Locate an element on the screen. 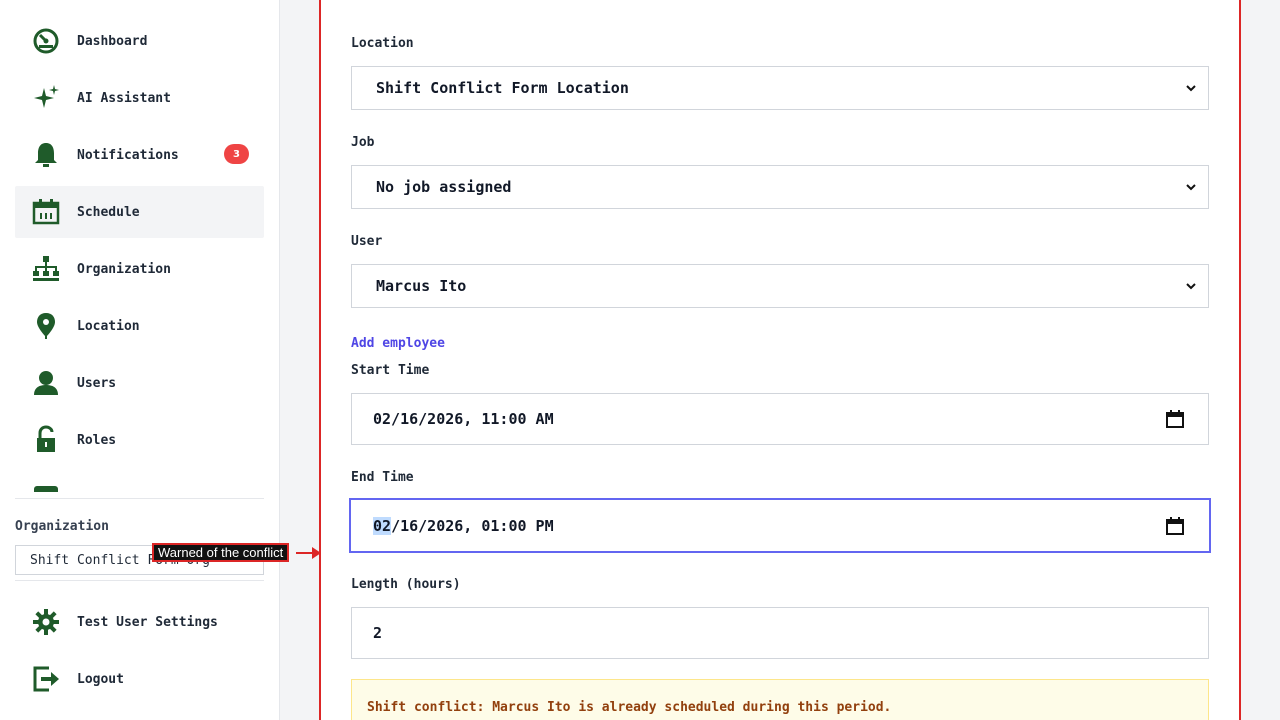 The image size is (1280, 720). notification-count-badge: 3 is located at coordinates (236, 154).